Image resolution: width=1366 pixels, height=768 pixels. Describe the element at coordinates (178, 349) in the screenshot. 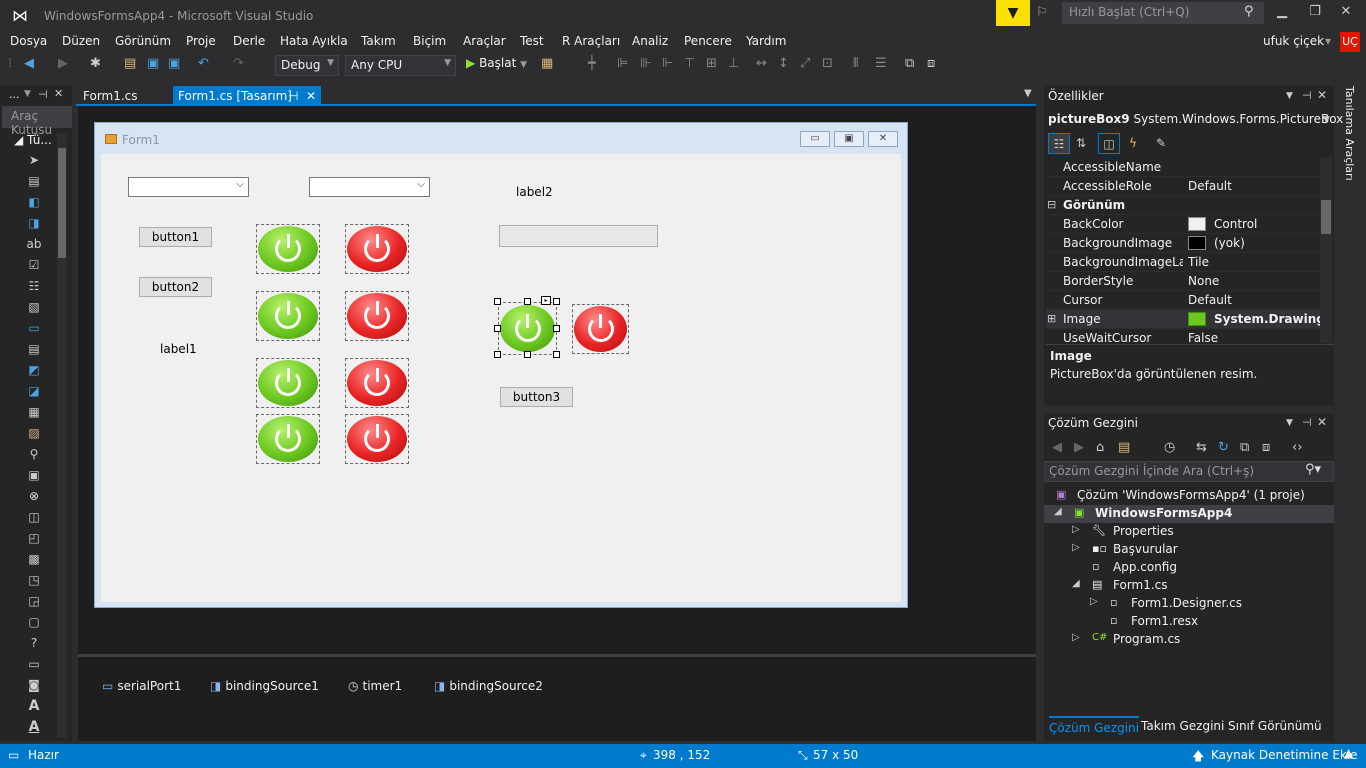

I see `label1: label1` at that location.